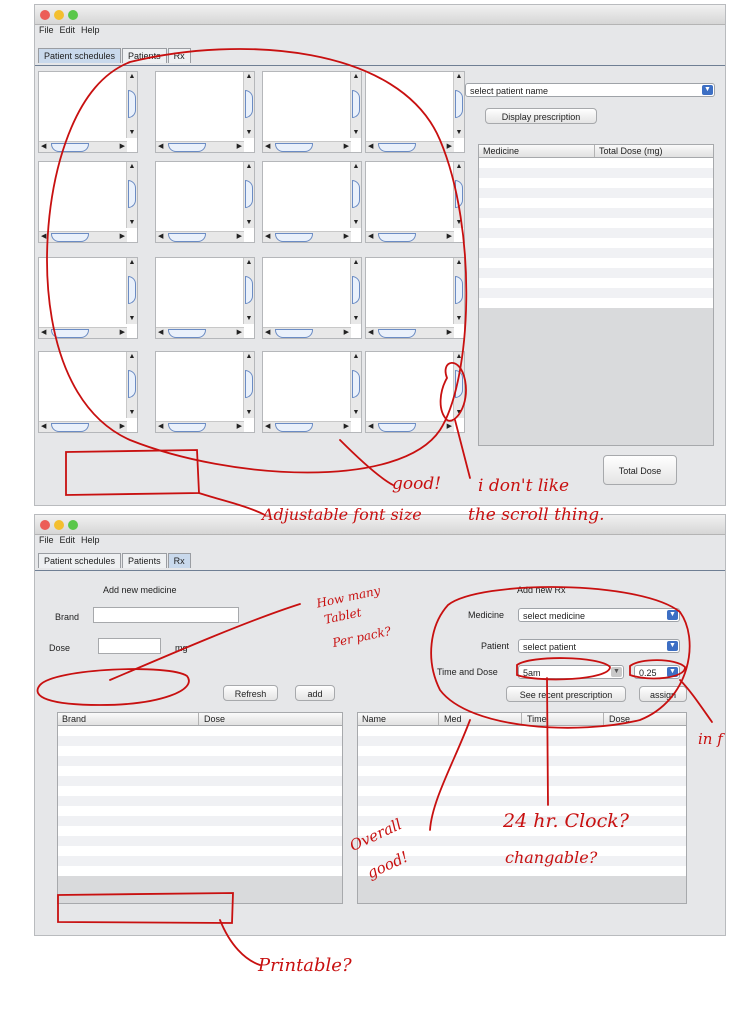 This screenshot has width=730, height=1016. What do you see at coordinates (453, 392) in the screenshot?
I see `circle-scroll-thing` at bounding box center [453, 392].